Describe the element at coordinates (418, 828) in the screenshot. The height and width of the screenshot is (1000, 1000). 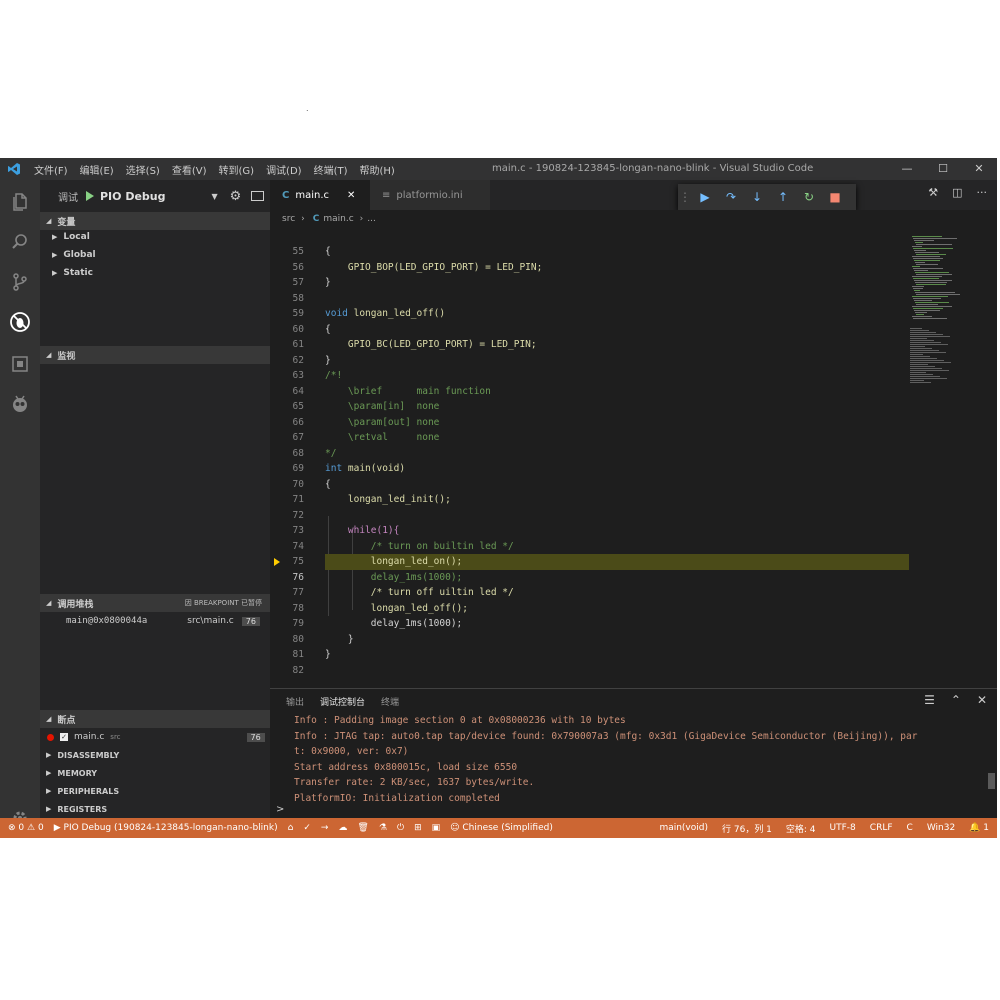
I see `serial-monitor-icon: ⊞` at that location.